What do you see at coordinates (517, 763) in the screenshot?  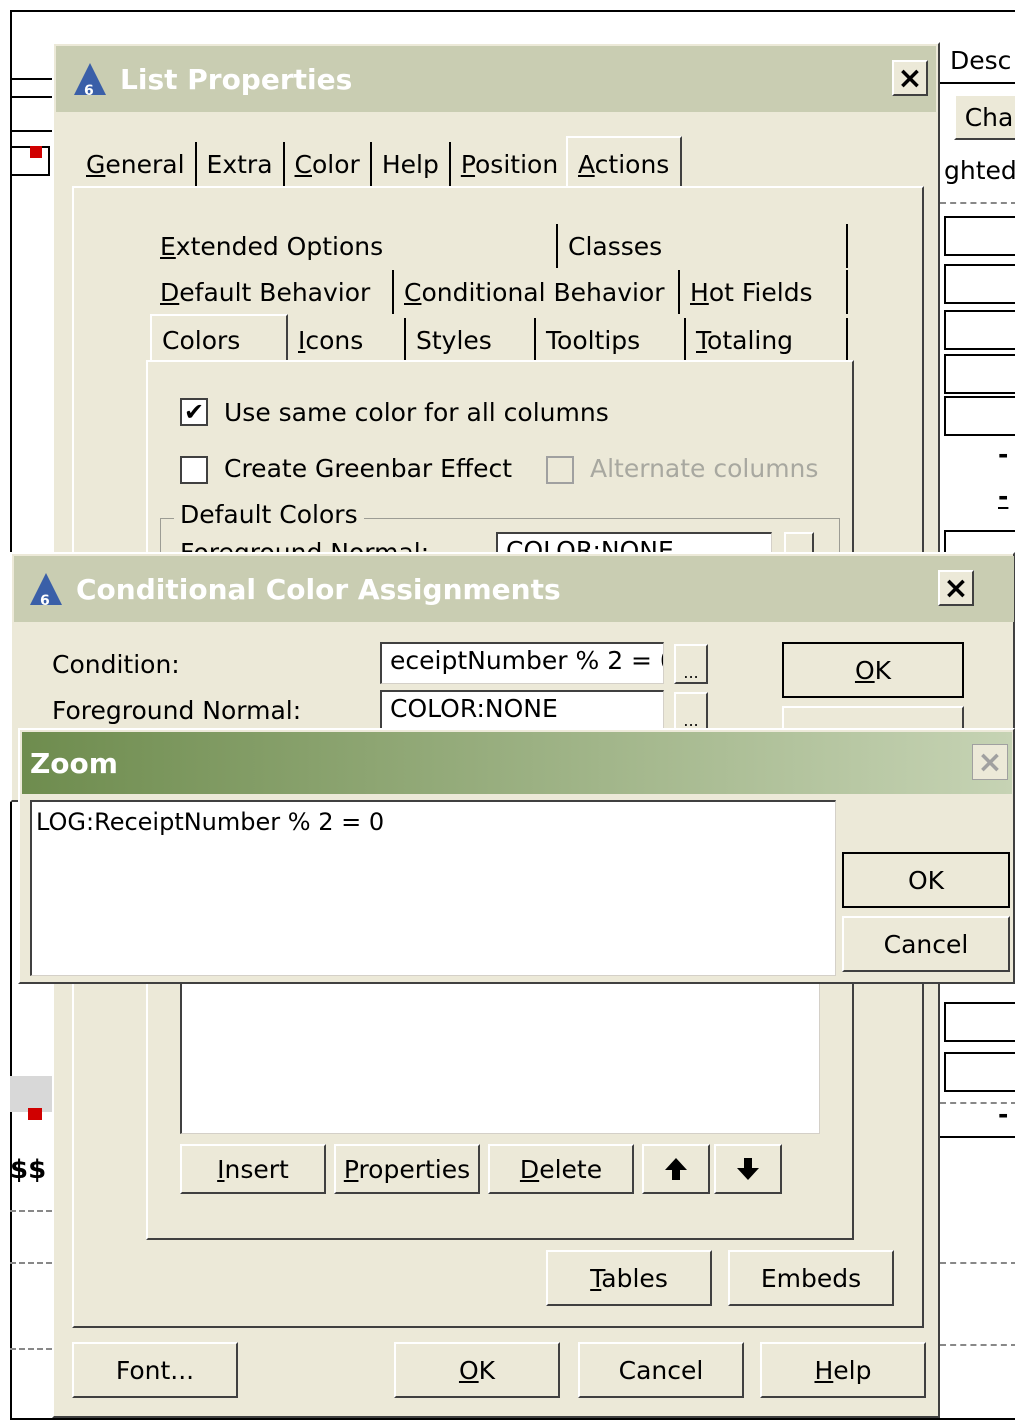 I see `zoom-titlebar: Zoom` at bounding box center [517, 763].